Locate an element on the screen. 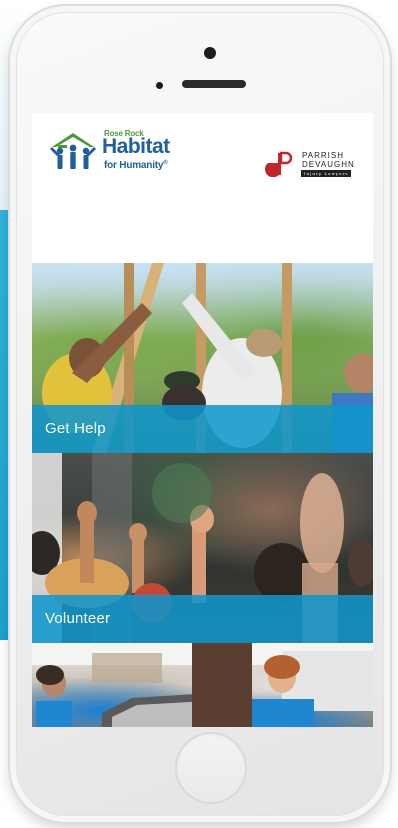 The image size is (398, 828). earpiece-speaker-icon is located at coordinates (214, 84).